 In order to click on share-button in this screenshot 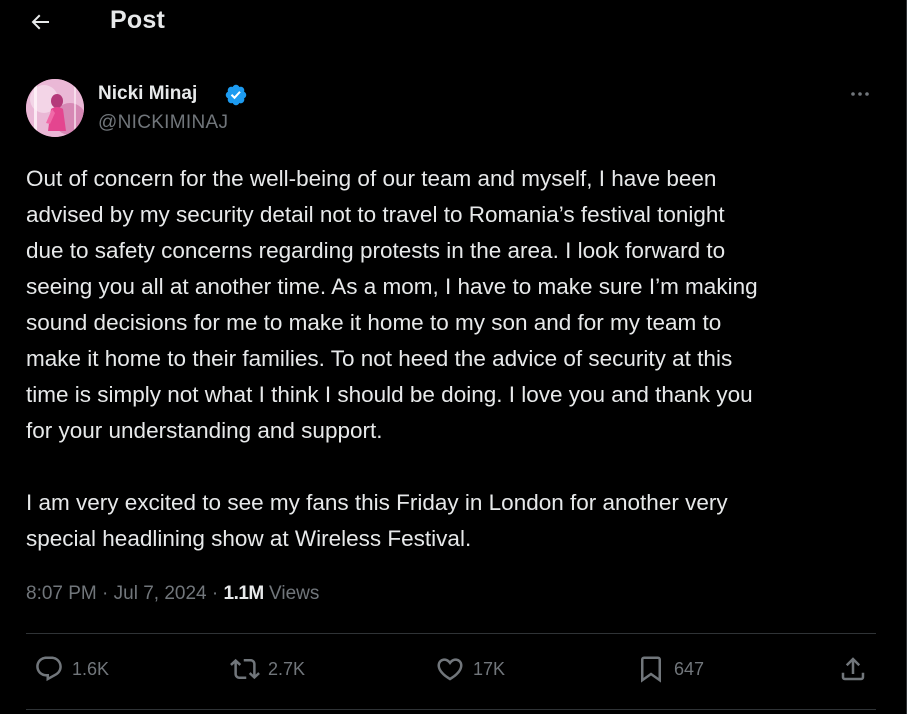, I will do `click(853, 669)`.